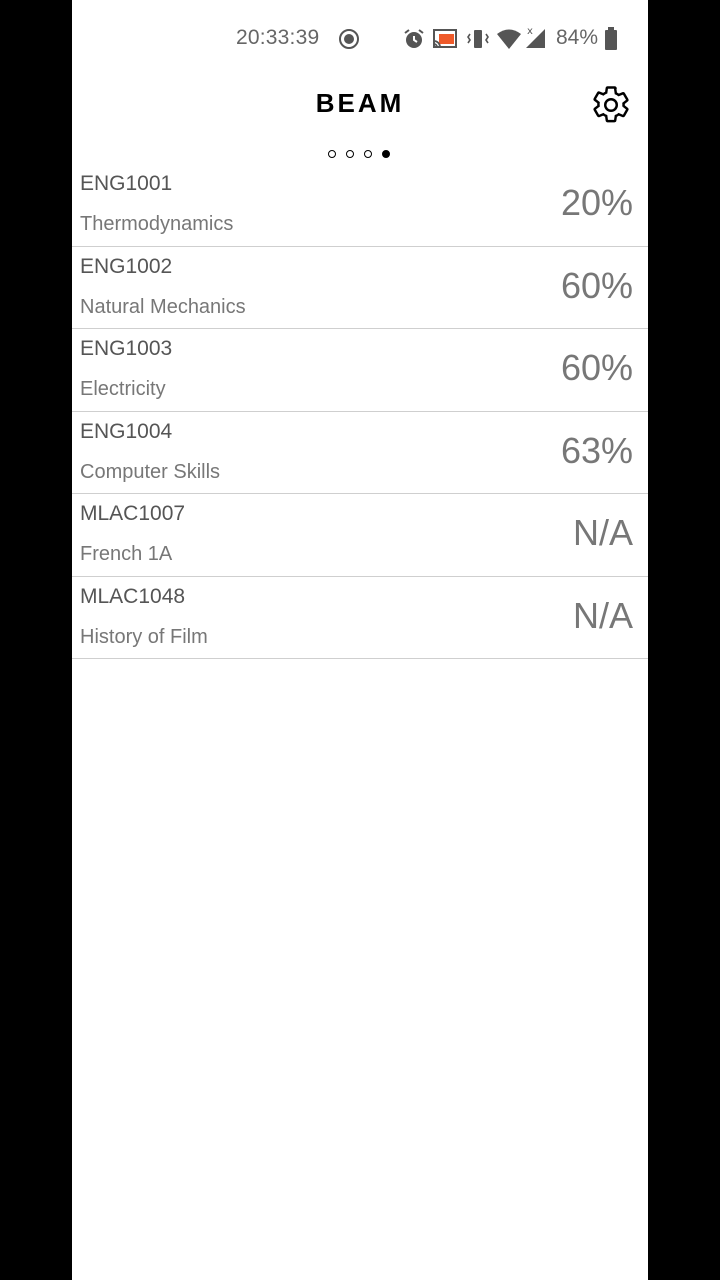 The image size is (720, 1280). I want to click on course-name: Computer Skills, so click(150, 471).